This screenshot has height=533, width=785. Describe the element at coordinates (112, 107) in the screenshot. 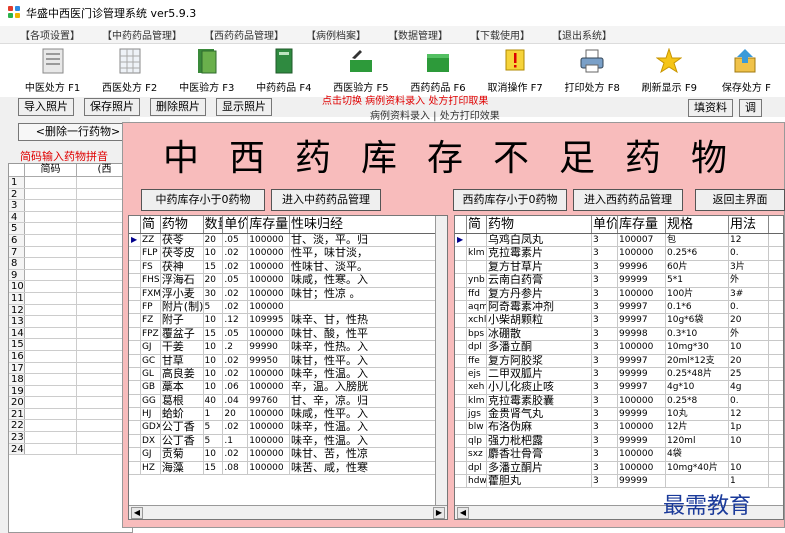

I see `photo-button-1: 保存照片` at that location.